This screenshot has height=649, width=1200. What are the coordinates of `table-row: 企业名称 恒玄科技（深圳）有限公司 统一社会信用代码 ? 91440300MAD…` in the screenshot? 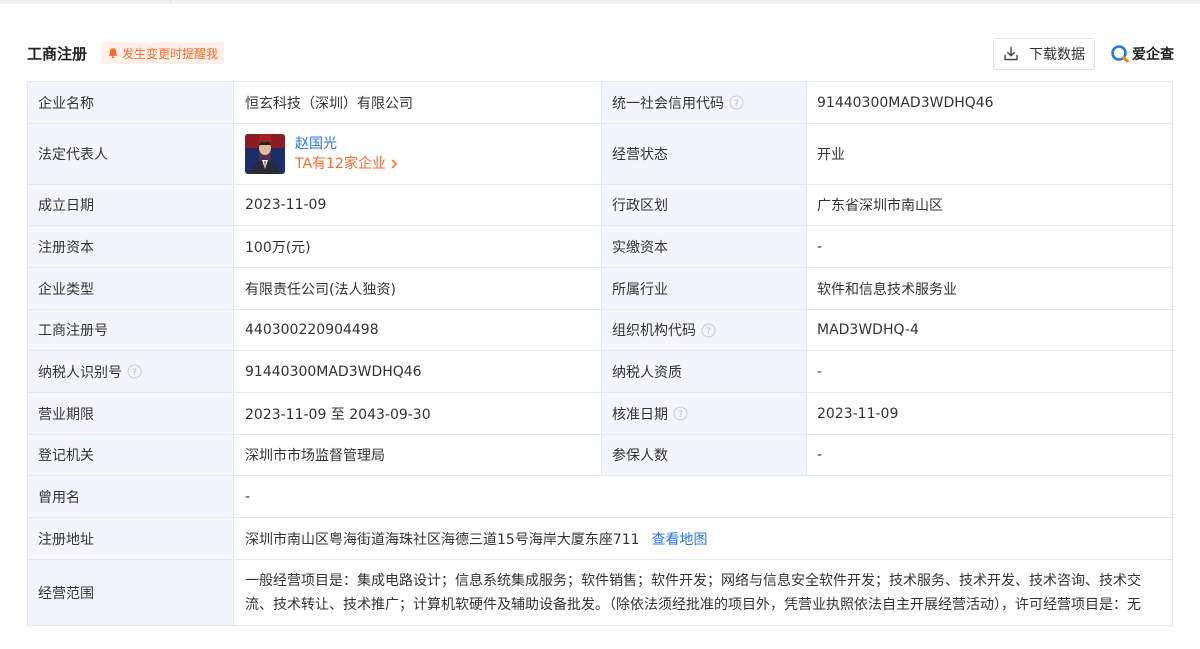 It's located at (601, 103).